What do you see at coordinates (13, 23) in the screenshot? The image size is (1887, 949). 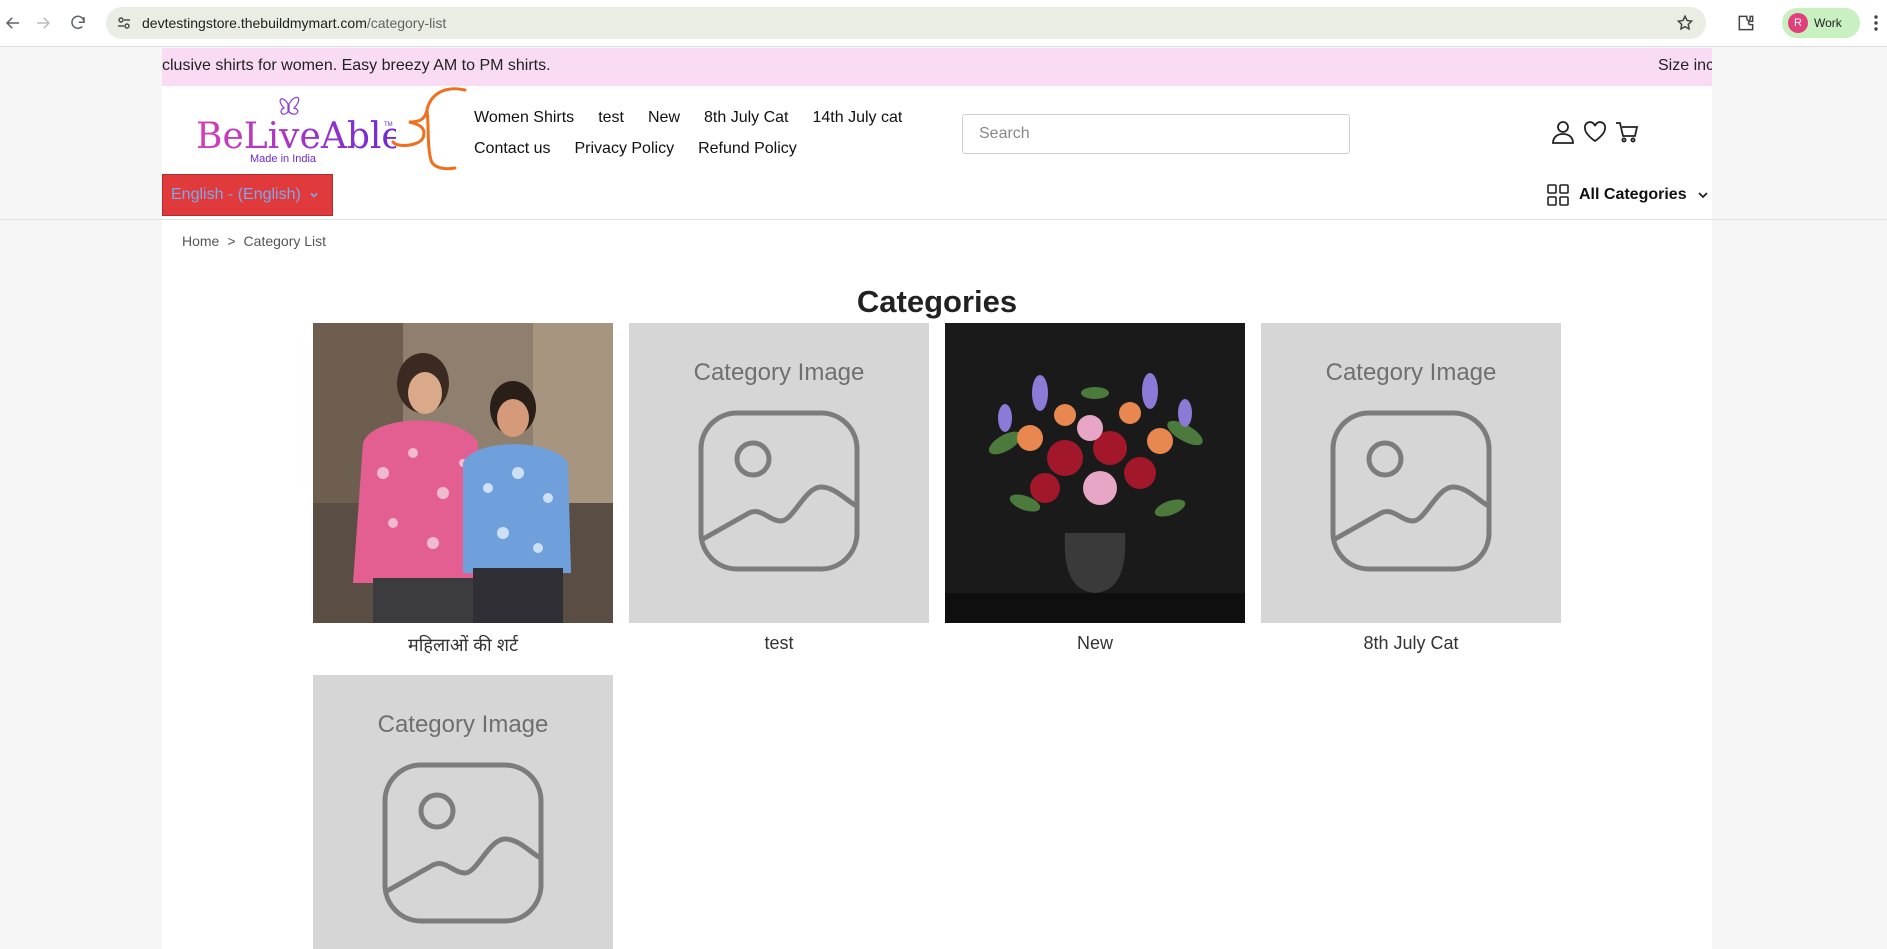 I see `back-icon` at bounding box center [13, 23].